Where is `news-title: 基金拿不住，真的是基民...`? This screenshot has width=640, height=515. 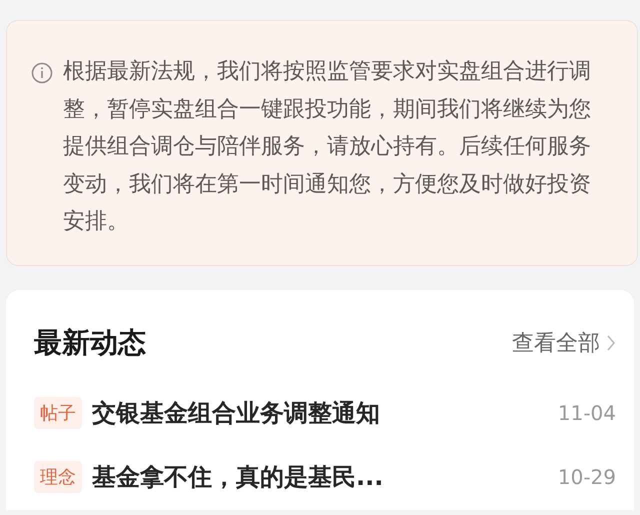 news-title: 基金拿不住，真的是基民... is located at coordinates (325, 477).